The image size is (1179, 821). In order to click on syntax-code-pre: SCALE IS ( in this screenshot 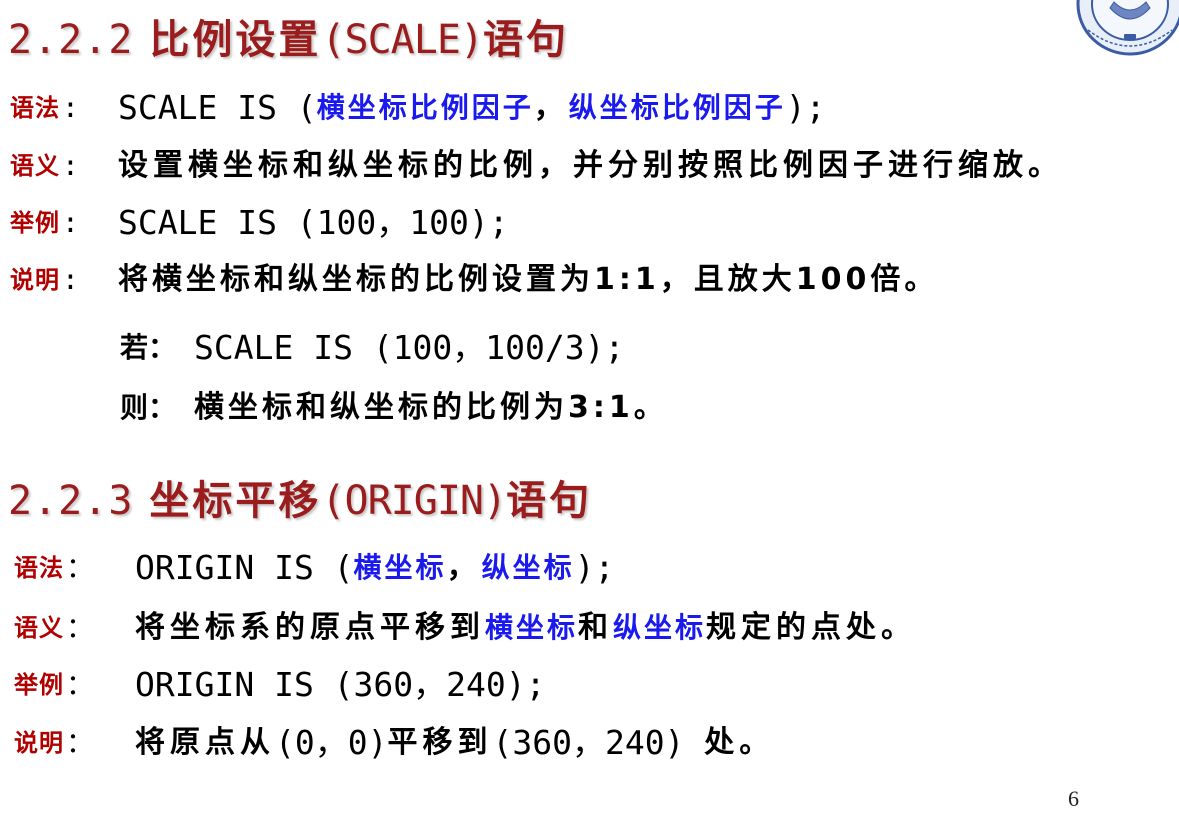, I will do `click(217, 107)`.